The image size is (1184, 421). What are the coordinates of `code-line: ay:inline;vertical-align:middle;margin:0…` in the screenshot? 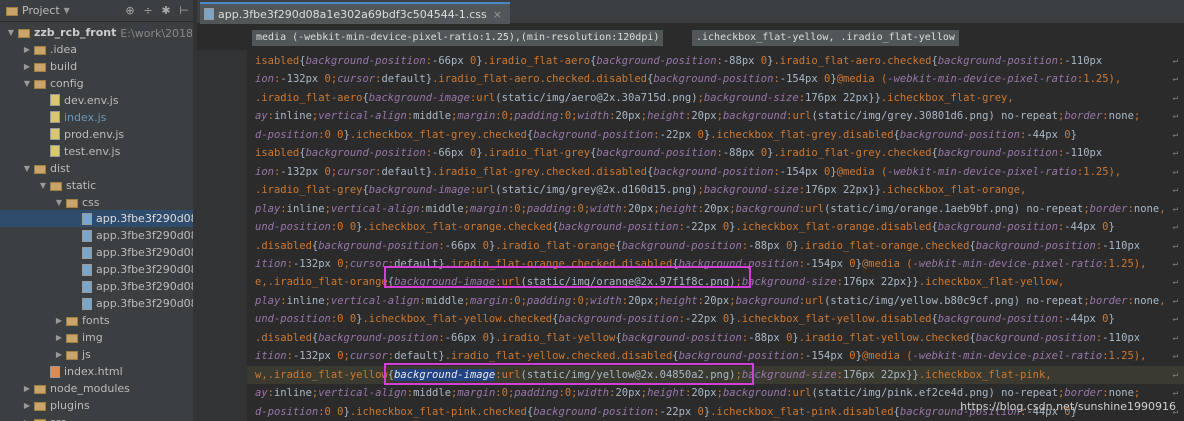 It's located at (697, 116).